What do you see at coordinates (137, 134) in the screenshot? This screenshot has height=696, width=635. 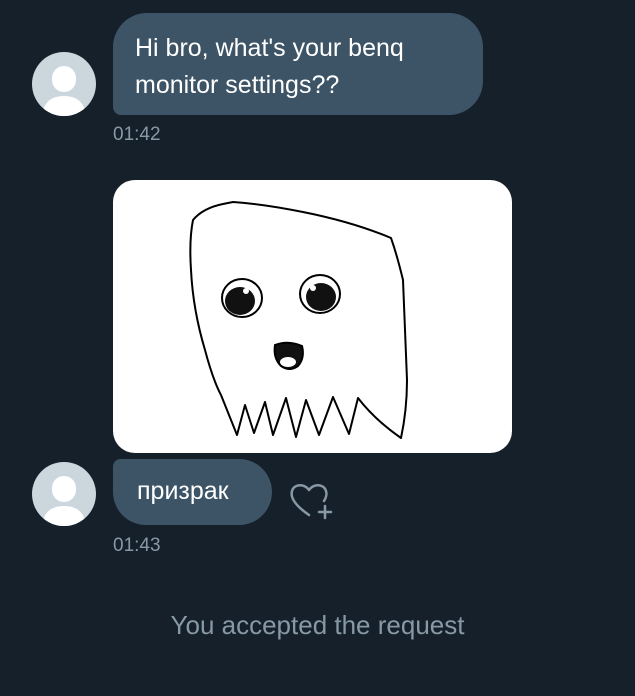 I see `message-timestamp: 01:42` at bounding box center [137, 134].